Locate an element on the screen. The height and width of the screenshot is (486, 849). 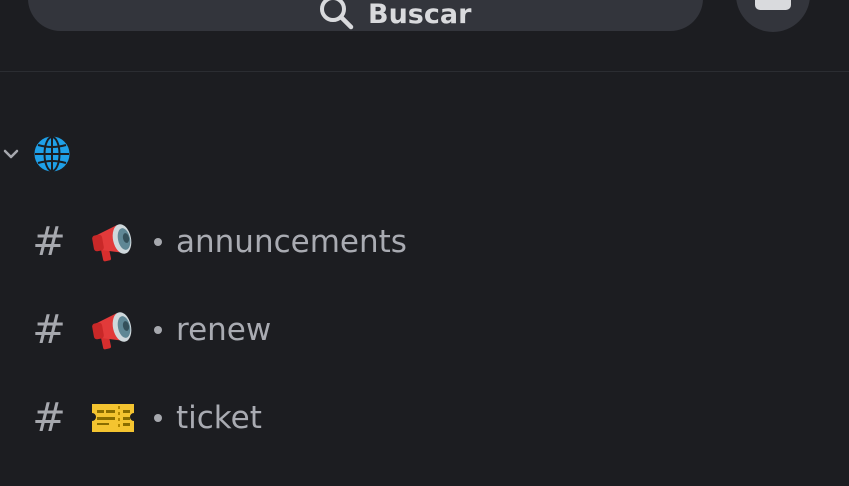
channel-item-ticket: # ticket is located at coordinates (146, 418).